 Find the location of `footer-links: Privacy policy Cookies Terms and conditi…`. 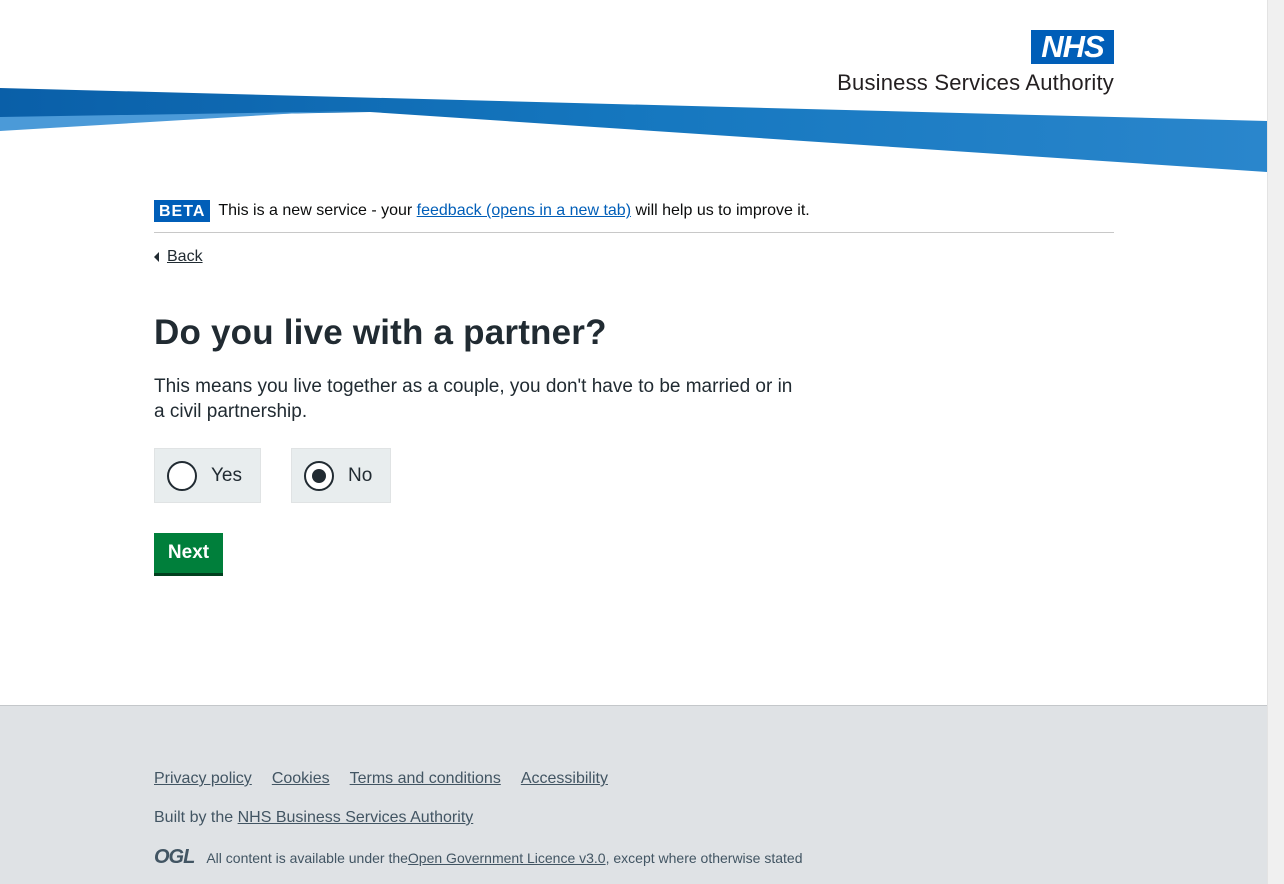

footer-links: Privacy policy Cookies Terms and conditi… is located at coordinates (391, 779).